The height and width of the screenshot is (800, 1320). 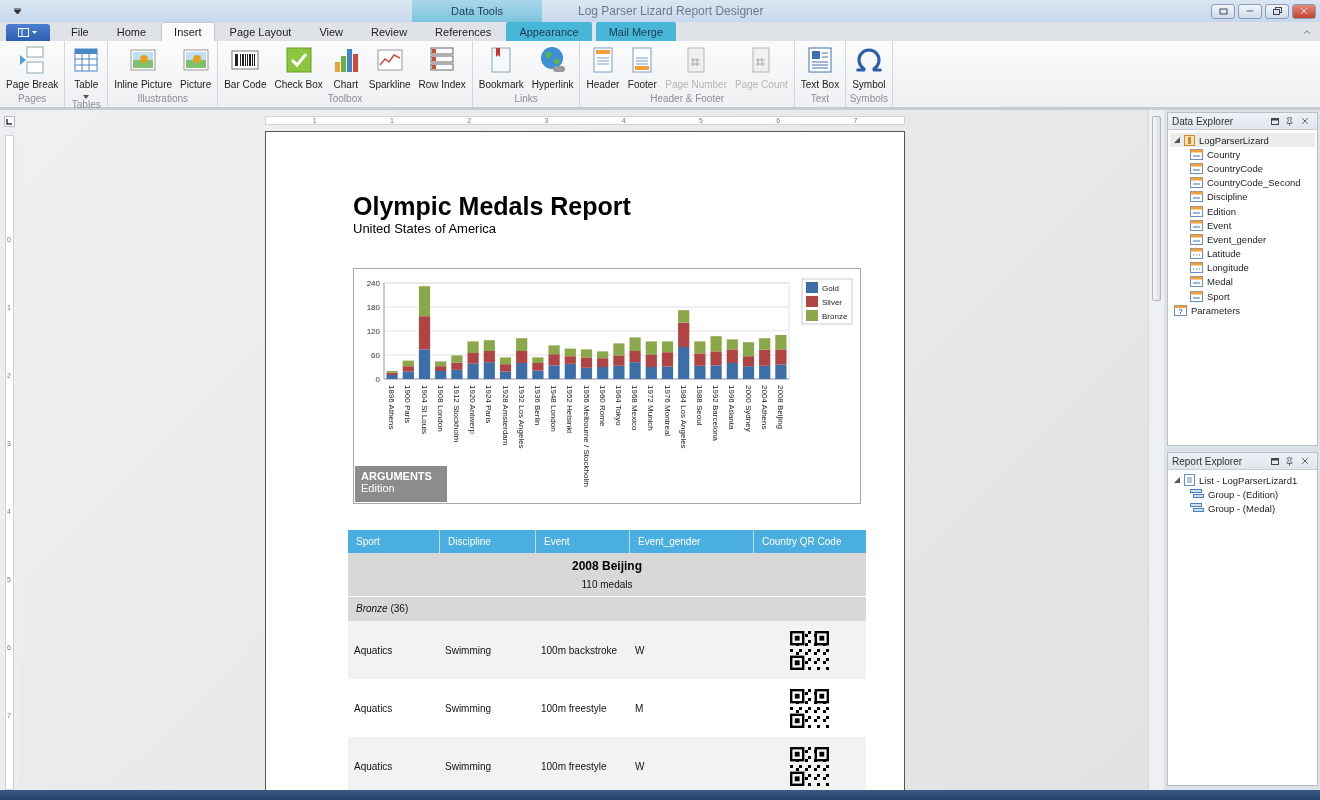 I want to click on ribbon-tab: View, so click(x=331, y=31).